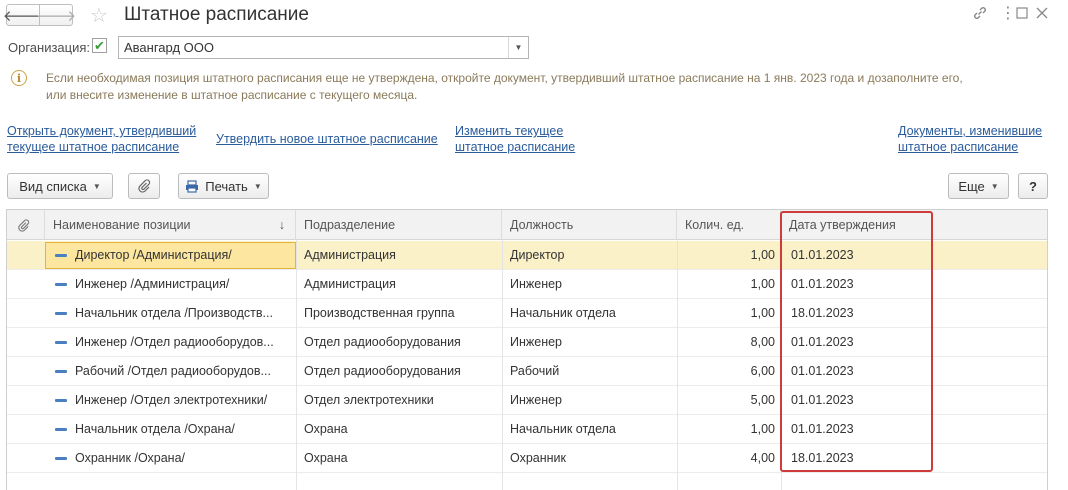 The width and height of the screenshot is (1068, 490). What do you see at coordinates (762, 371) in the screenshot?
I see `cell-units: 6,00` at bounding box center [762, 371].